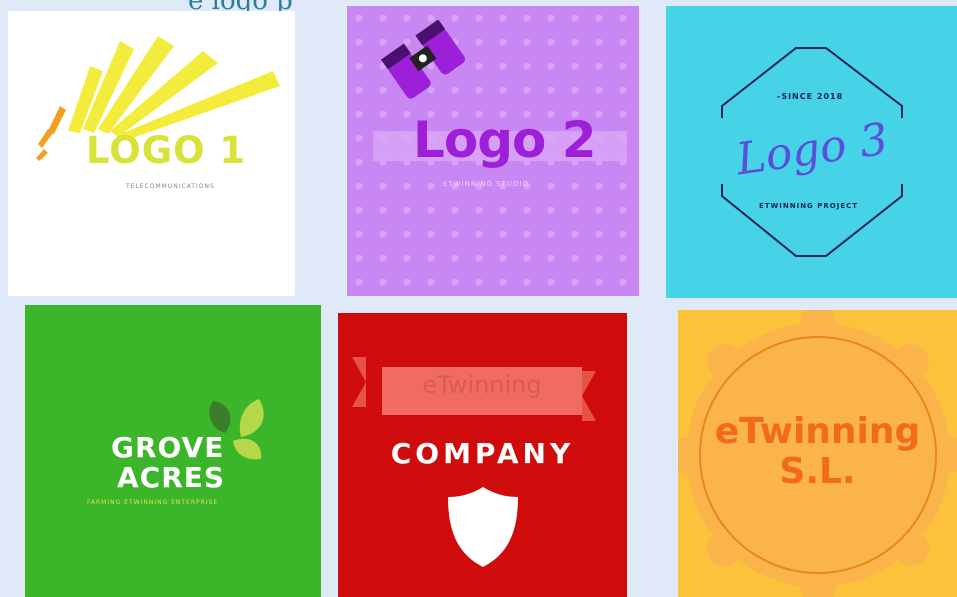 This screenshot has height=597, width=957. I want to click on logo-tile-6: eTwinning S.L., so click(817, 453).